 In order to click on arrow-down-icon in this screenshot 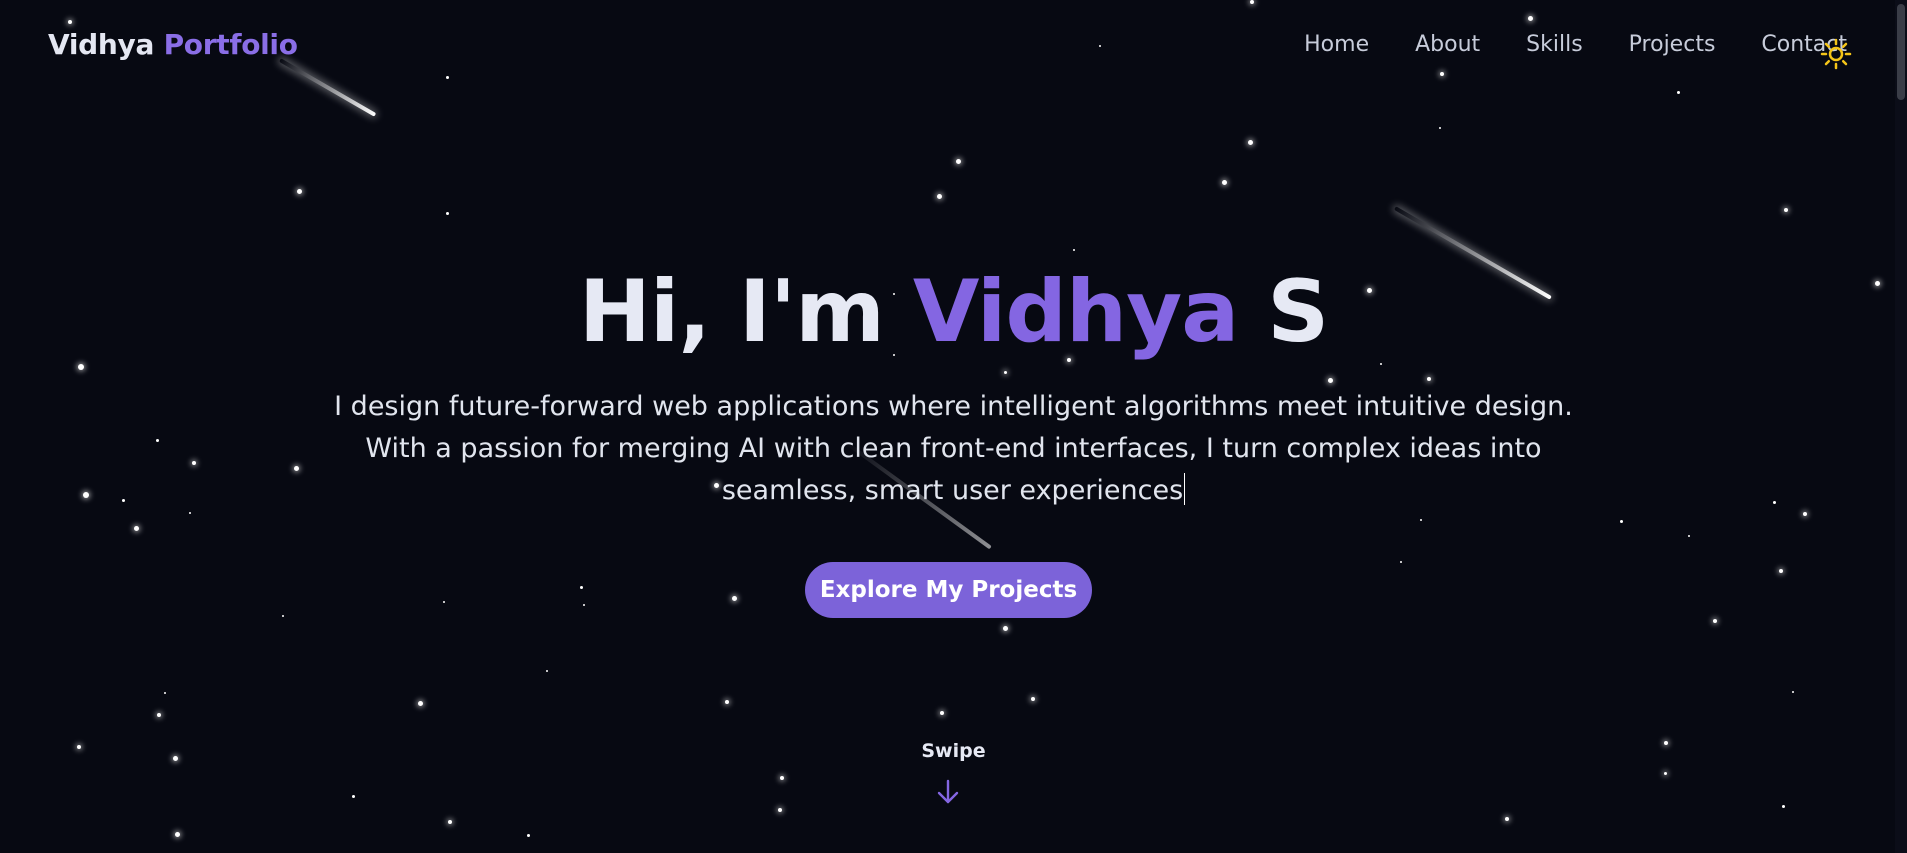, I will do `click(948, 792)`.